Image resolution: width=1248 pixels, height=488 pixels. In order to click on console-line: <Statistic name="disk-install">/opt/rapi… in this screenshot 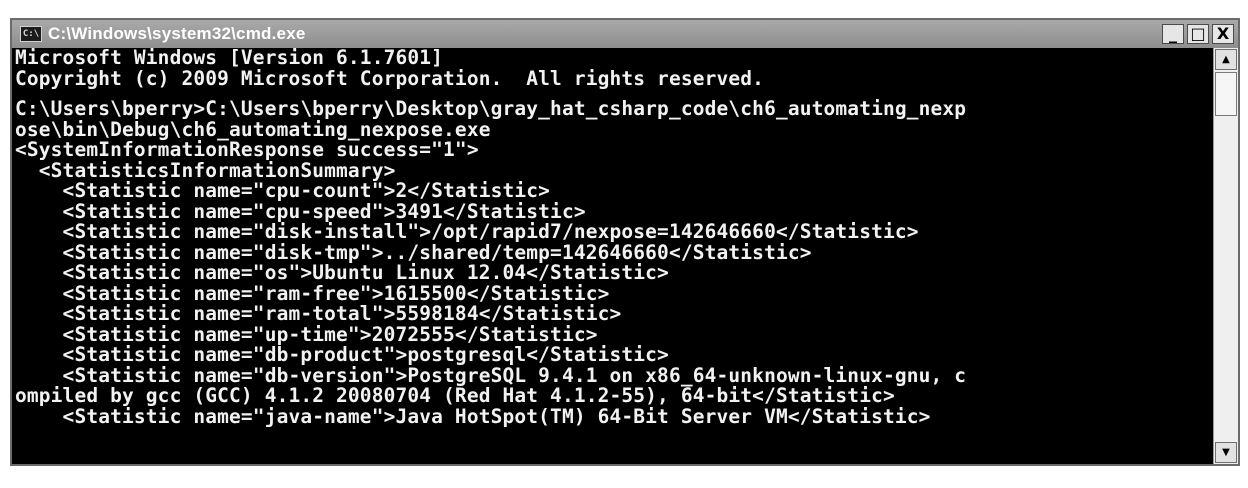, I will do `click(467, 231)`.